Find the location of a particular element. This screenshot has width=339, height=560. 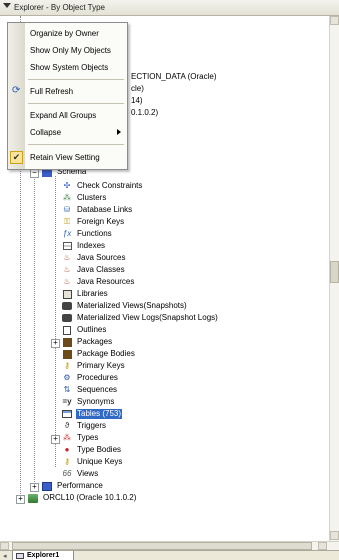

materialized-view-log-icon is located at coordinates (67, 318).